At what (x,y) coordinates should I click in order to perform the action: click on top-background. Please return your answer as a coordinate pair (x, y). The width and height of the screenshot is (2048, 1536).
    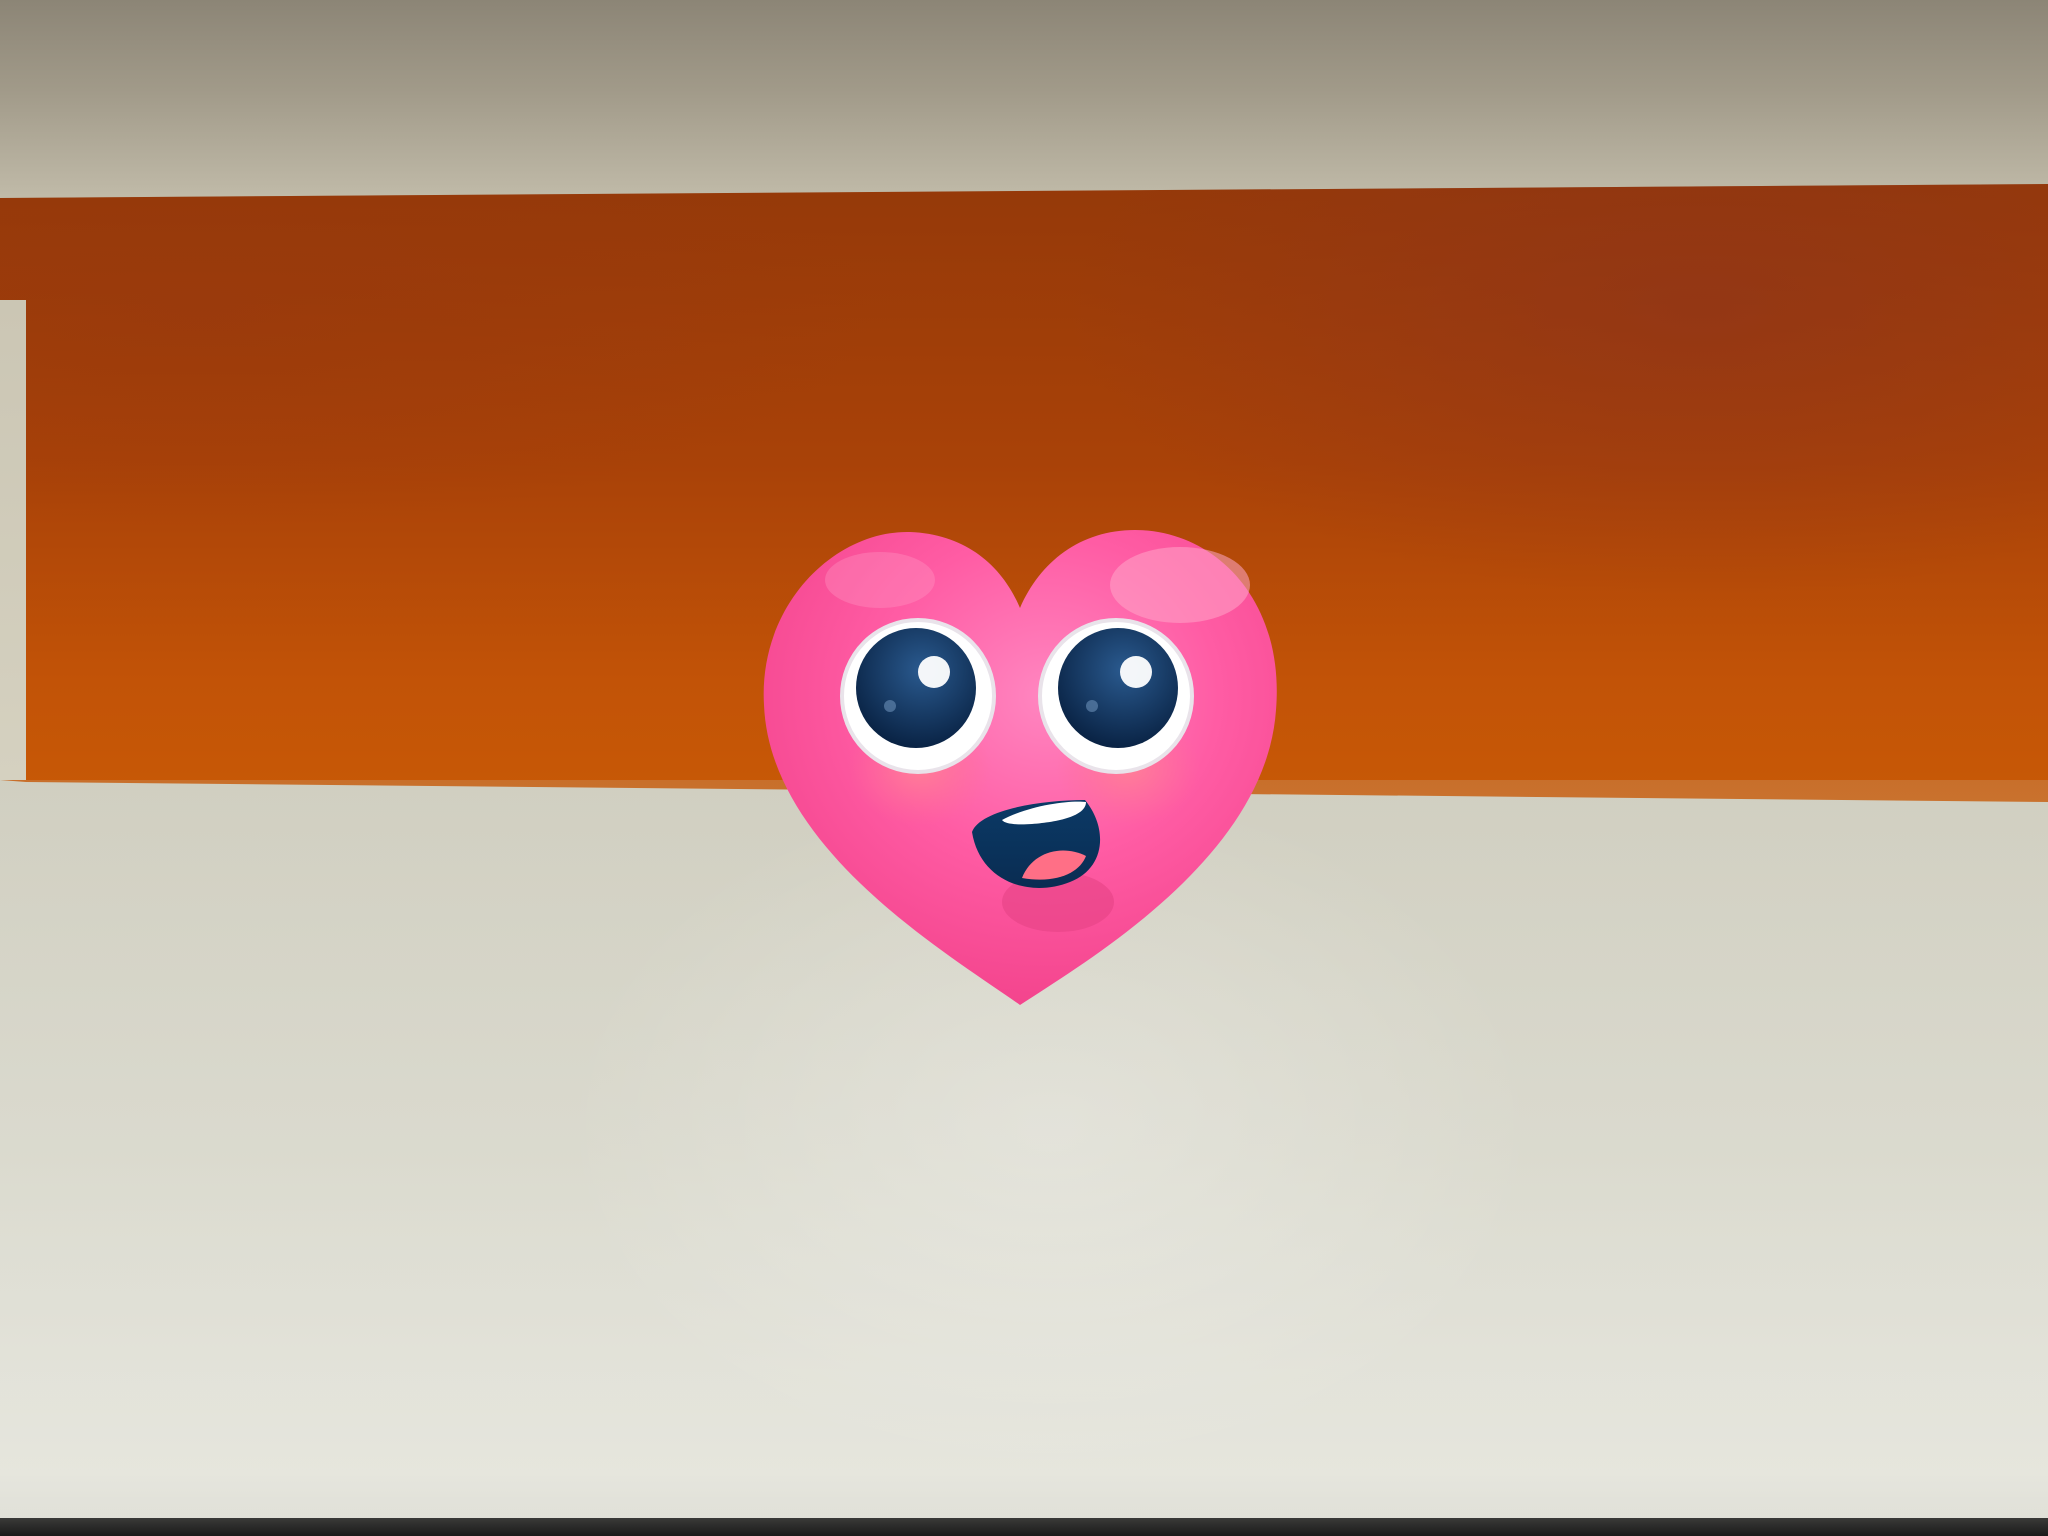
    Looking at the image, I should click on (1024, 100).